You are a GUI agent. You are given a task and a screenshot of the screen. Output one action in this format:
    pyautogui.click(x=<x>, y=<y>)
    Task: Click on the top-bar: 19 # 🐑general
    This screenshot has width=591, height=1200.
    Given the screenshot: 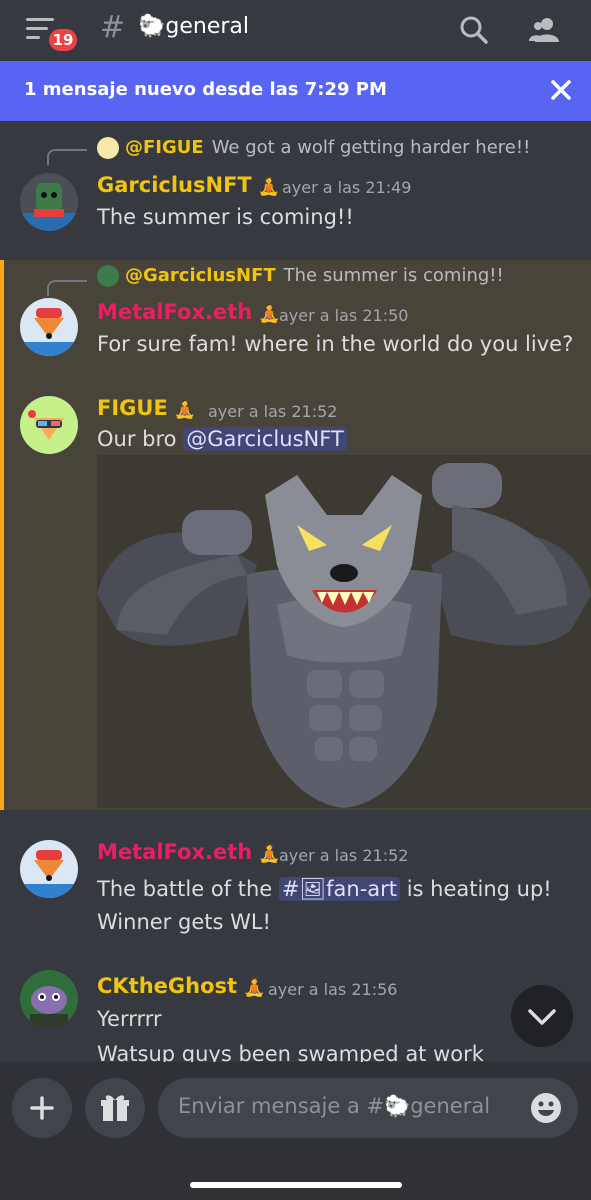 What is the action you would take?
    pyautogui.click(x=295, y=30)
    